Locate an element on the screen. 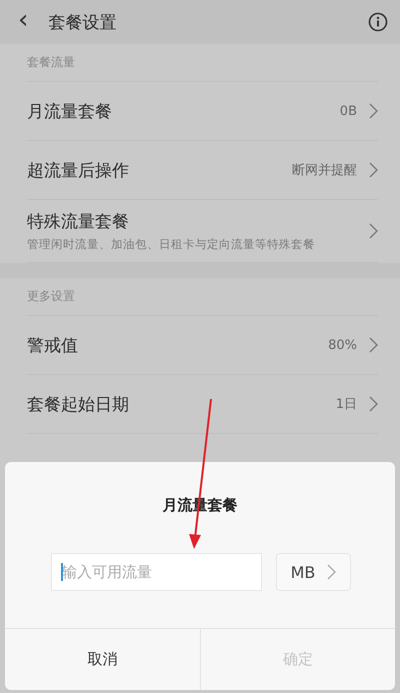 The image size is (400, 693). info-icon is located at coordinates (378, 22).